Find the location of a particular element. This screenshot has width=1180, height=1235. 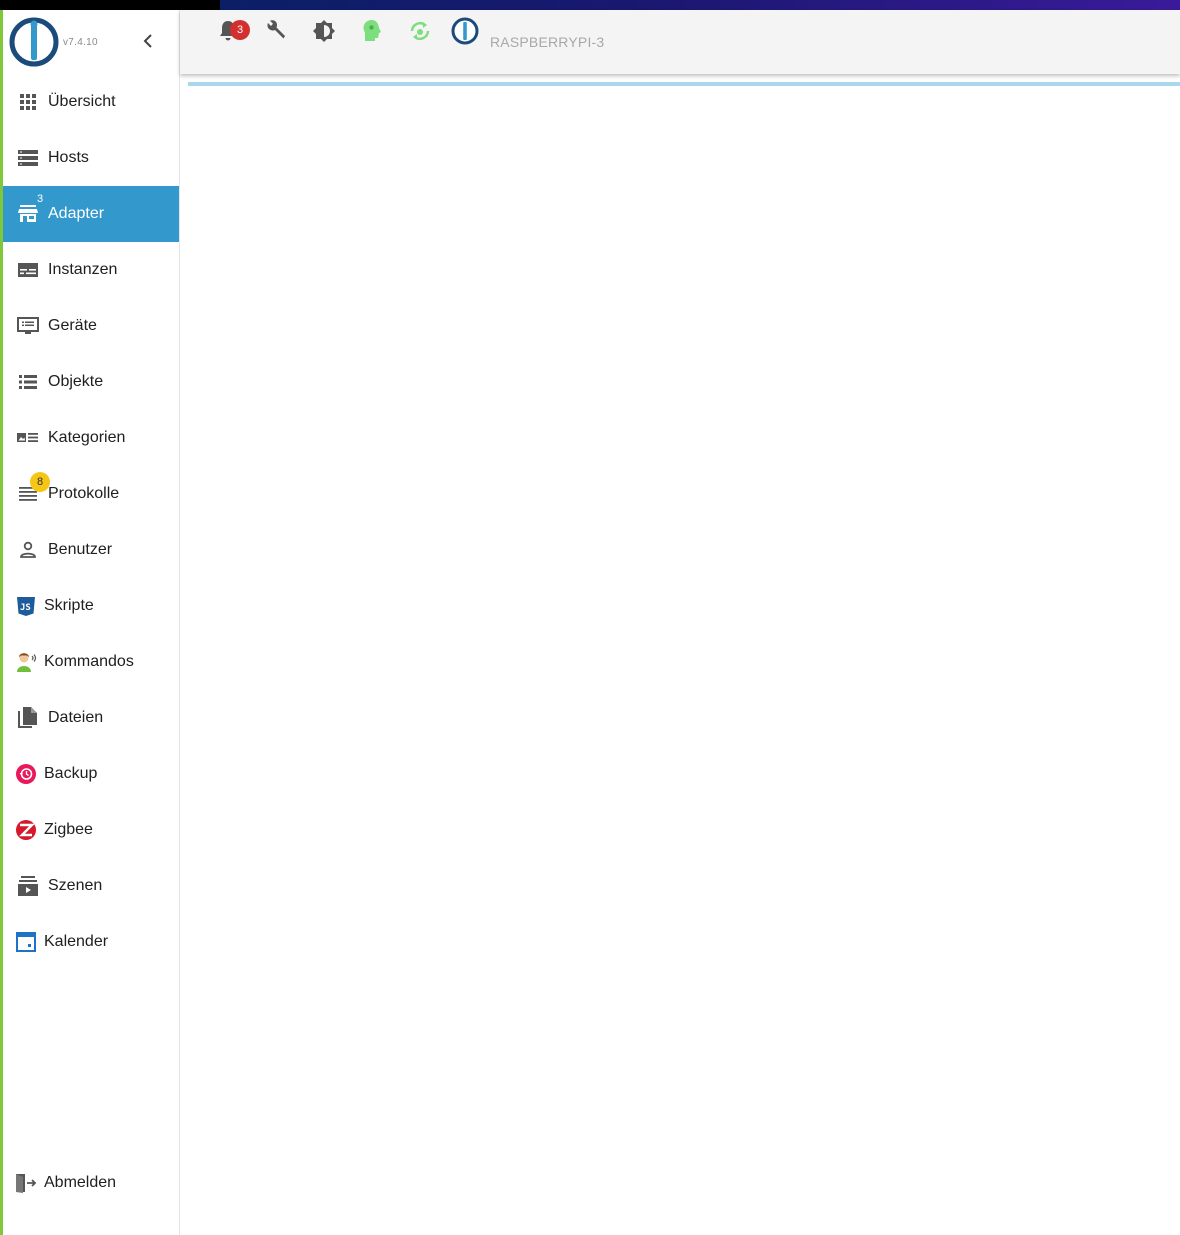

sidebar-item-label: Kalender is located at coordinates (76, 941).